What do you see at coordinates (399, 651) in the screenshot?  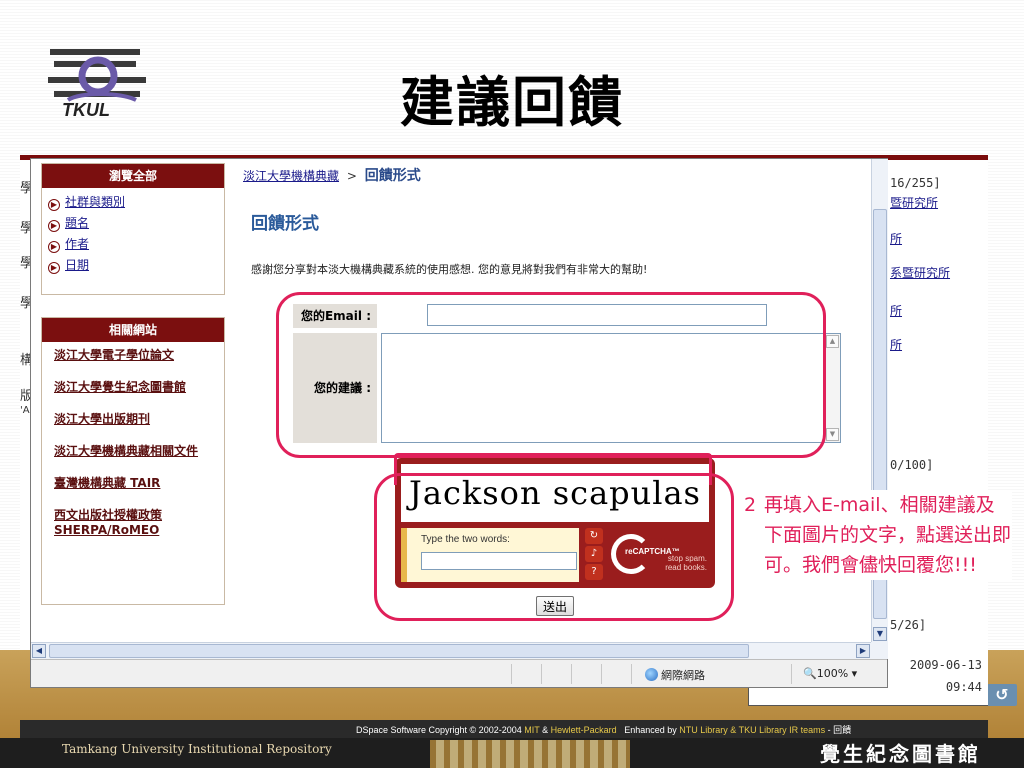 I see `horizontal-scroll-thumb` at bounding box center [399, 651].